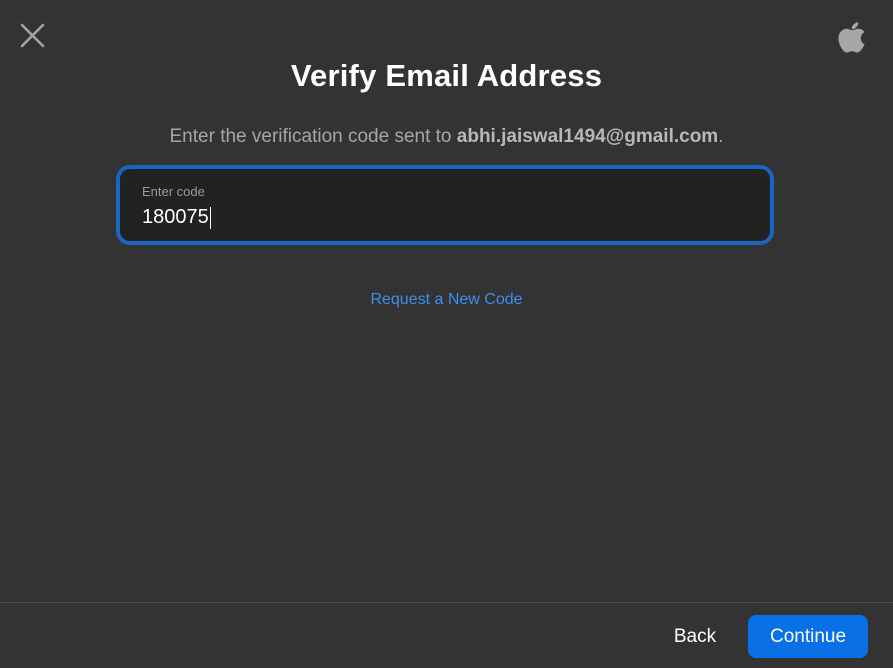 This screenshot has height=668, width=893. I want to click on verification-code-input: Enter code 180075, so click(445, 205).